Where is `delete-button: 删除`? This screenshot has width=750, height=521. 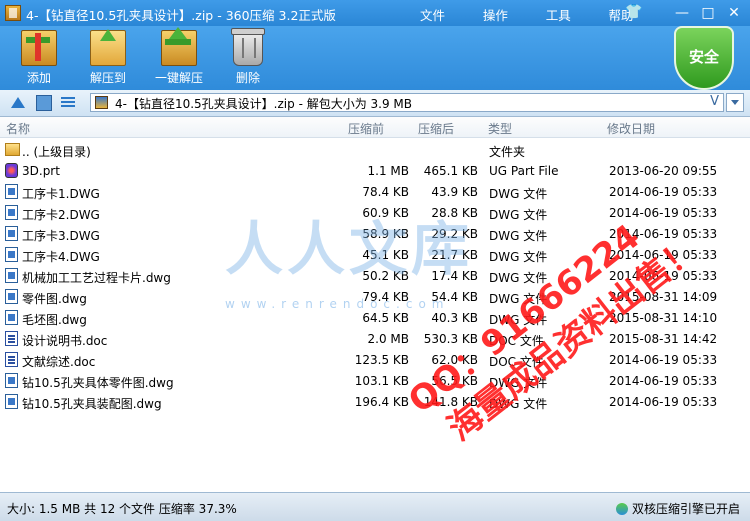 delete-button: 删除 is located at coordinates (248, 57).